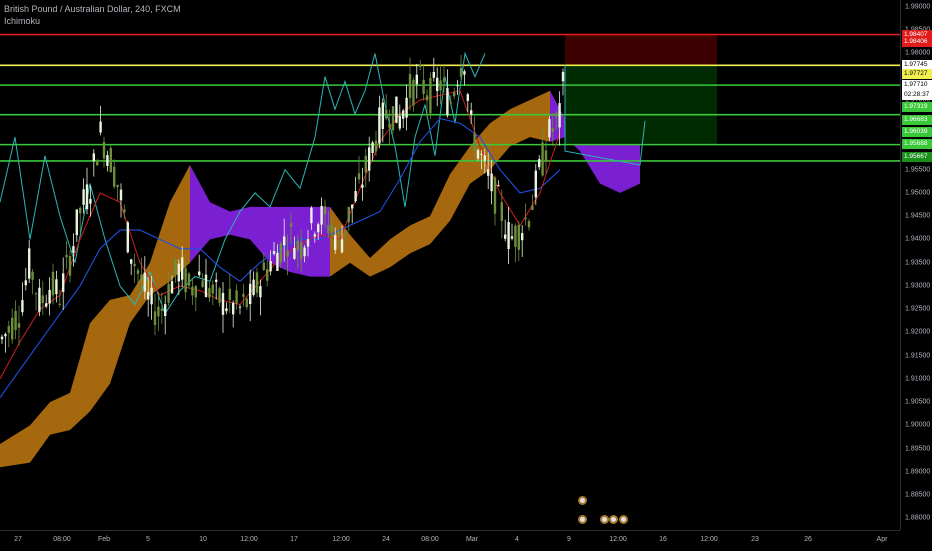  What do you see at coordinates (92, 21) in the screenshot?
I see `indicator-label: Ichimoku` at bounding box center [92, 21].